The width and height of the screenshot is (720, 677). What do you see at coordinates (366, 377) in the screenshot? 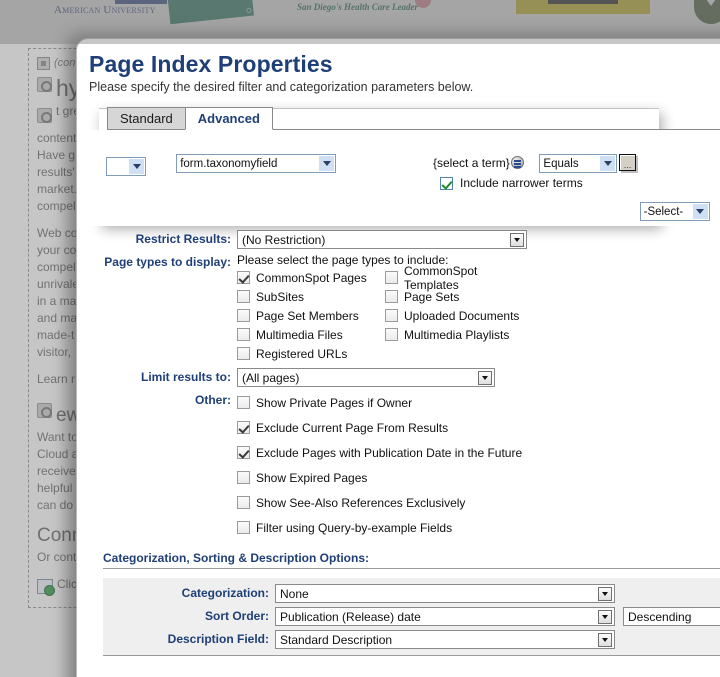
I see `limit-results-select: (All pages)` at bounding box center [366, 377].